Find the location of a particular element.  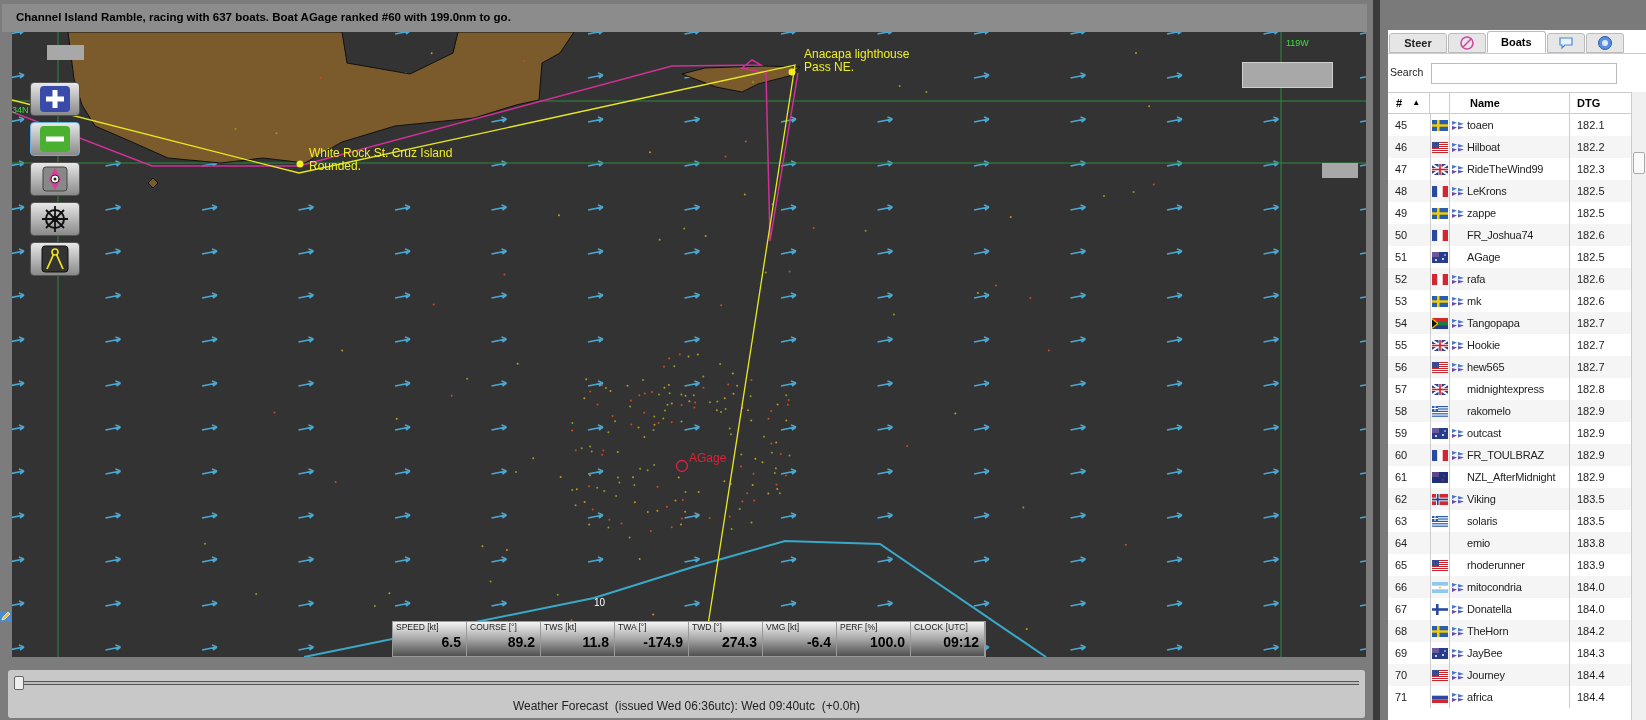

boat-label: AGage is located at coordinates (708, 458).